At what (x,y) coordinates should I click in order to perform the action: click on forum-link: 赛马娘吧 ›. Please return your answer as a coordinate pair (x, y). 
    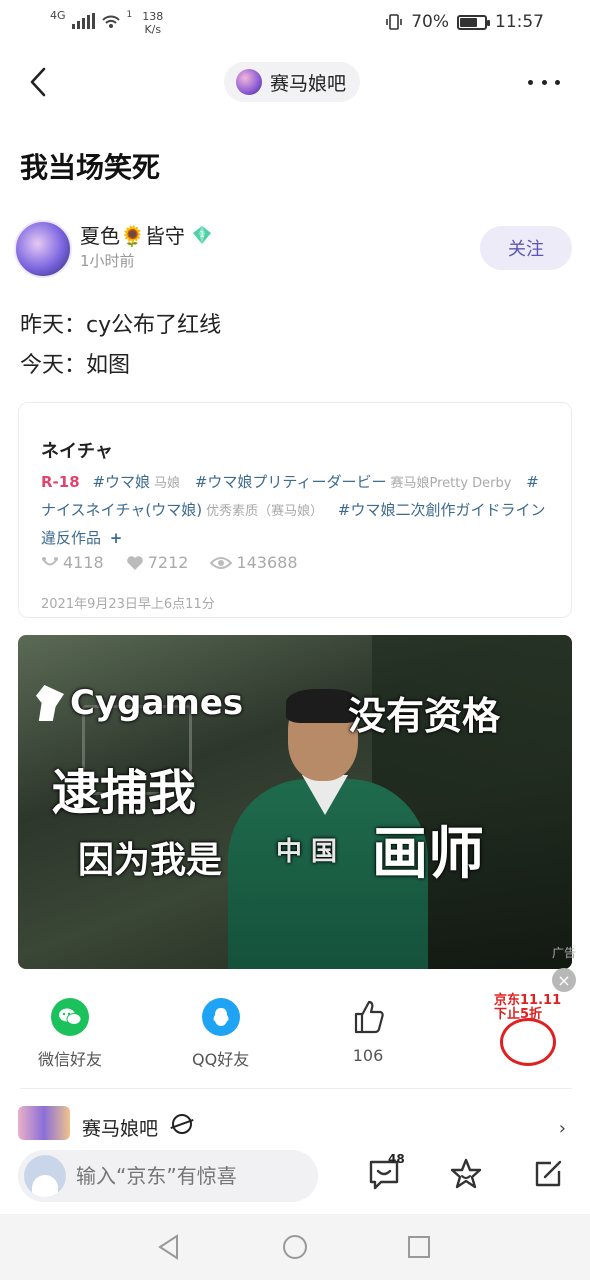
    Looking at the image, I should click on (295, 1124).